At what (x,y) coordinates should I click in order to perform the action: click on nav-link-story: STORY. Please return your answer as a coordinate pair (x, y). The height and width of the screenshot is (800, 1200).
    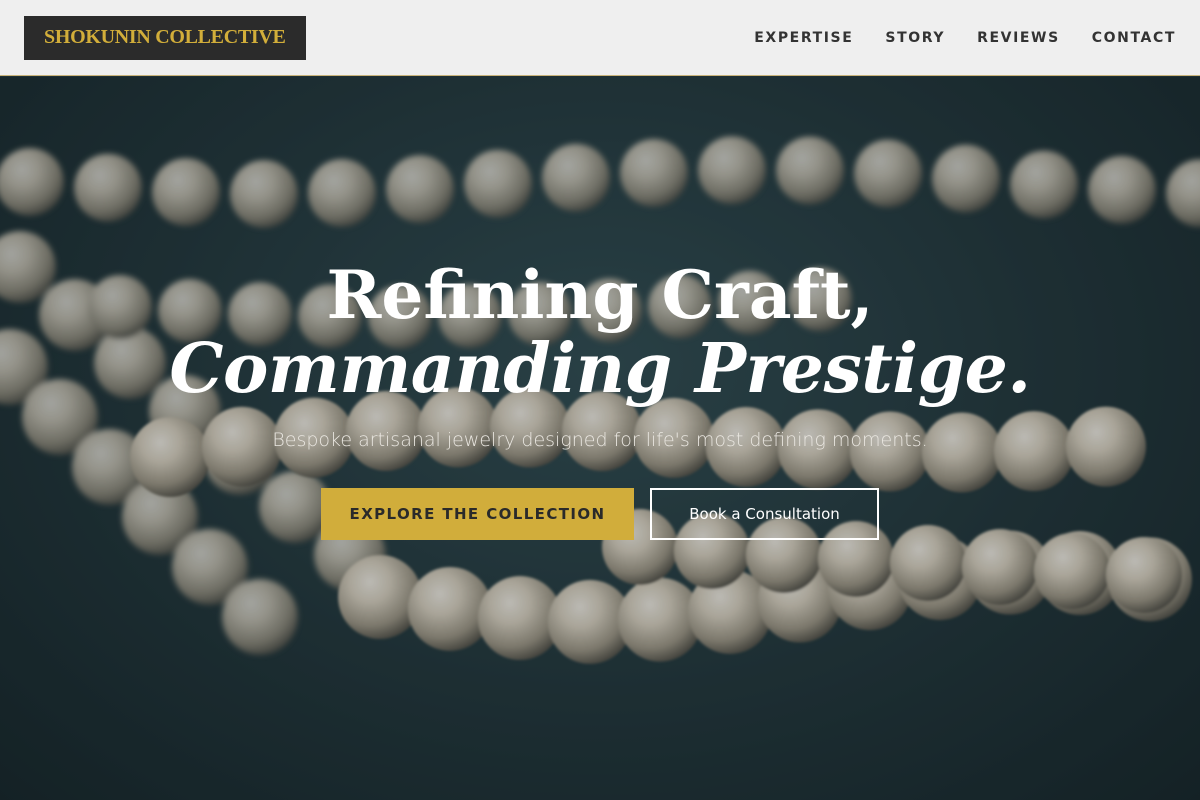
    Looking at the image, I should click on (915, 38).